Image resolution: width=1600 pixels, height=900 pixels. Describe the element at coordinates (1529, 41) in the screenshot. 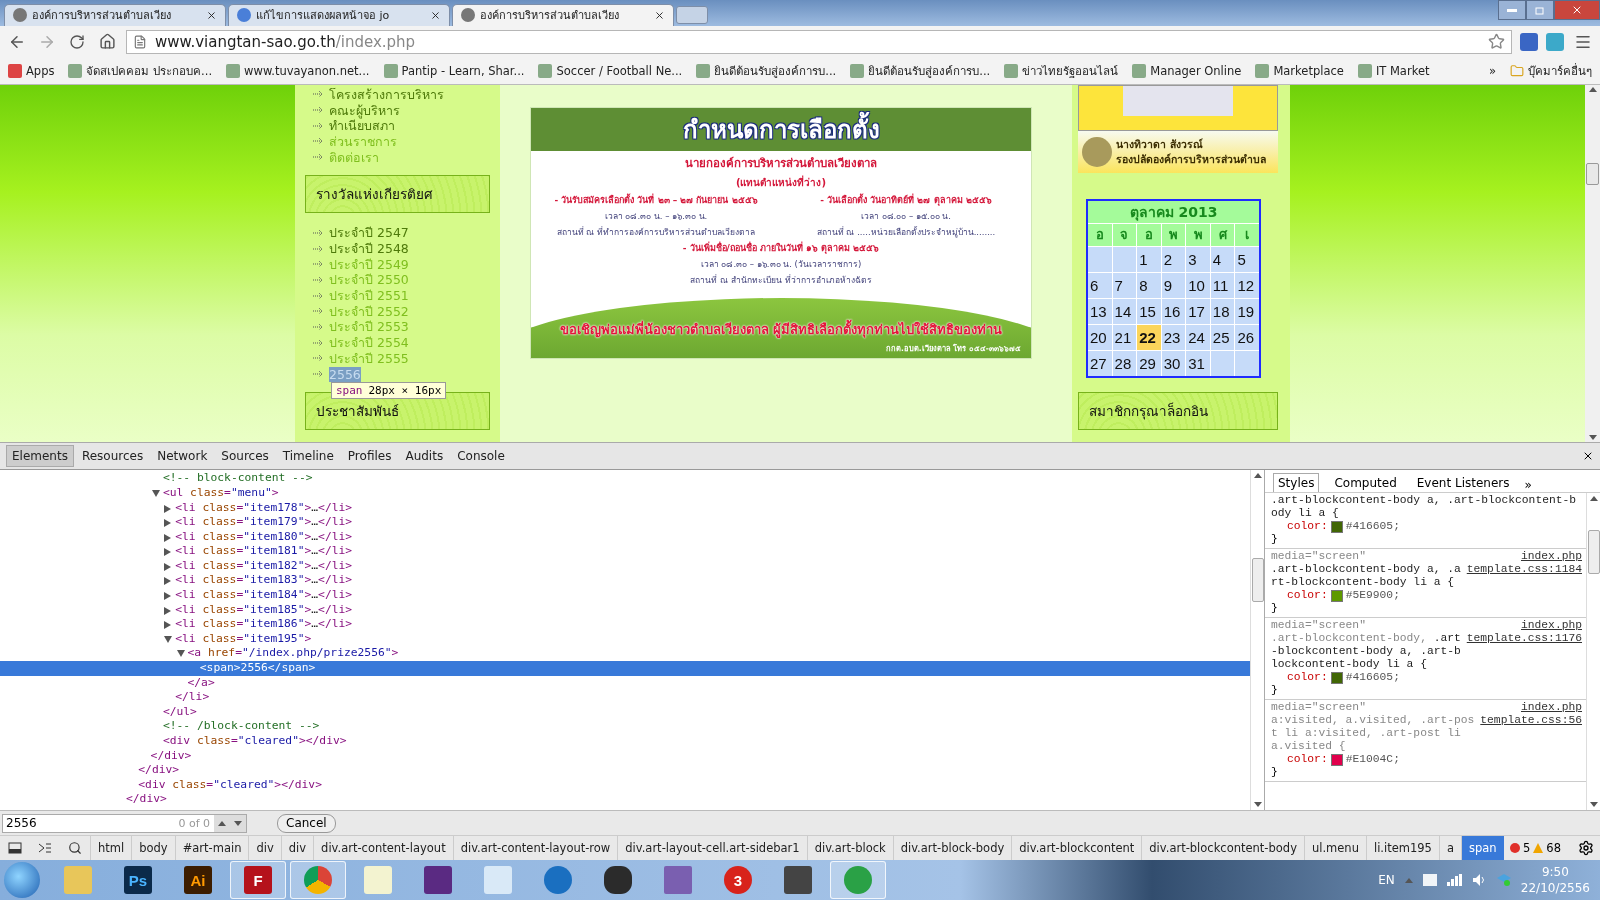

I see `puzzle-extension-icon` at that location.